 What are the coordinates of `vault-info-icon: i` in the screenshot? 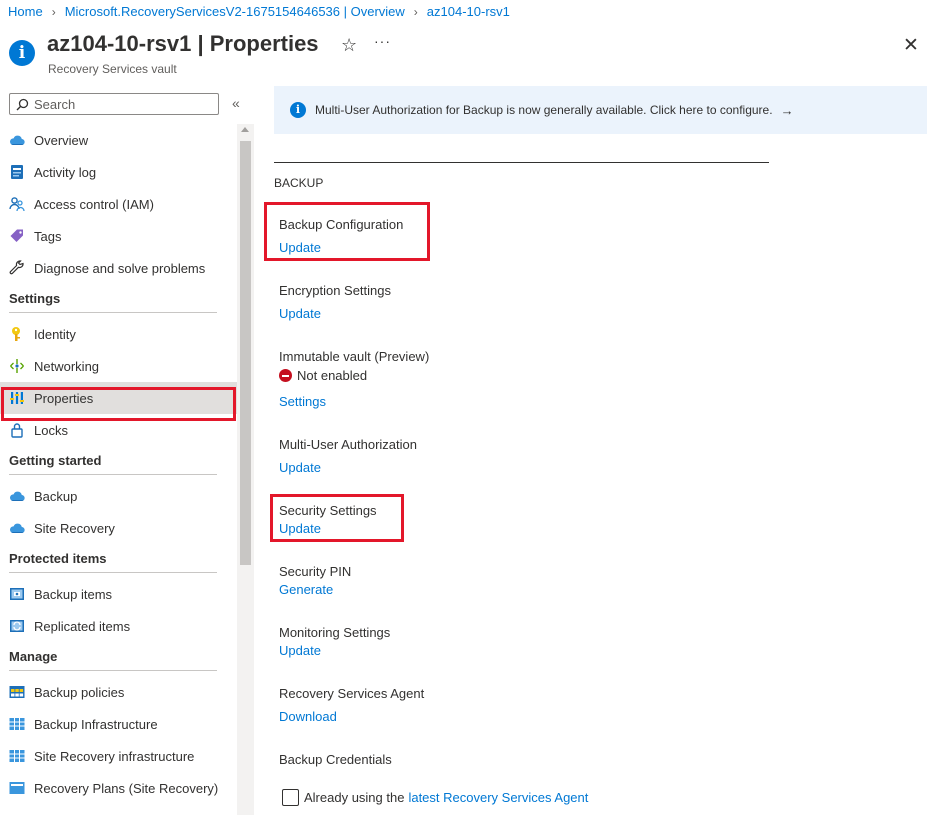 It's located at (22, 53).